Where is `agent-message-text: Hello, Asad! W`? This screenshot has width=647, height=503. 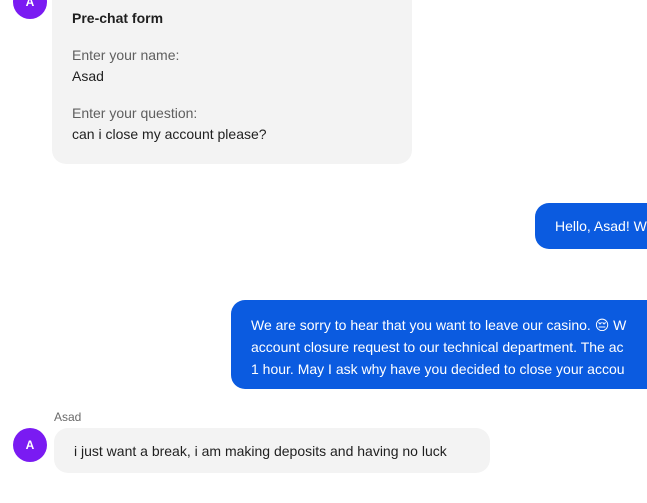 agent-message-text: Hello, Asad! W is located at coordinates (601, 226).